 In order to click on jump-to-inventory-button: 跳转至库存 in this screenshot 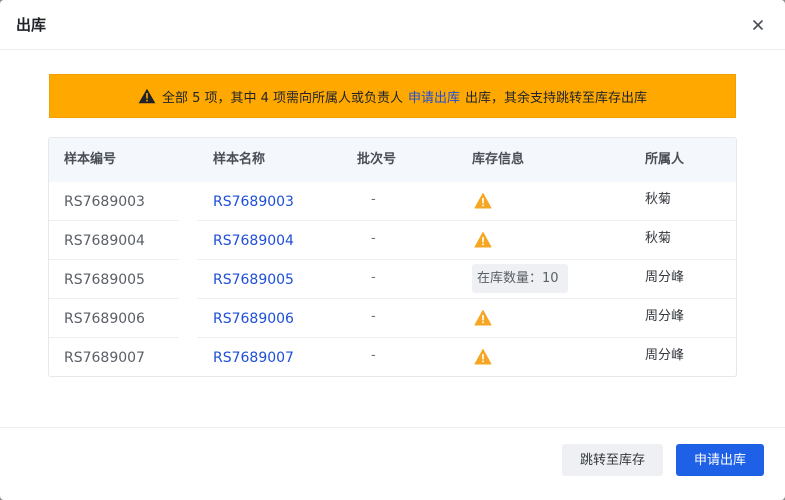, I will do `click(612, 460)`.